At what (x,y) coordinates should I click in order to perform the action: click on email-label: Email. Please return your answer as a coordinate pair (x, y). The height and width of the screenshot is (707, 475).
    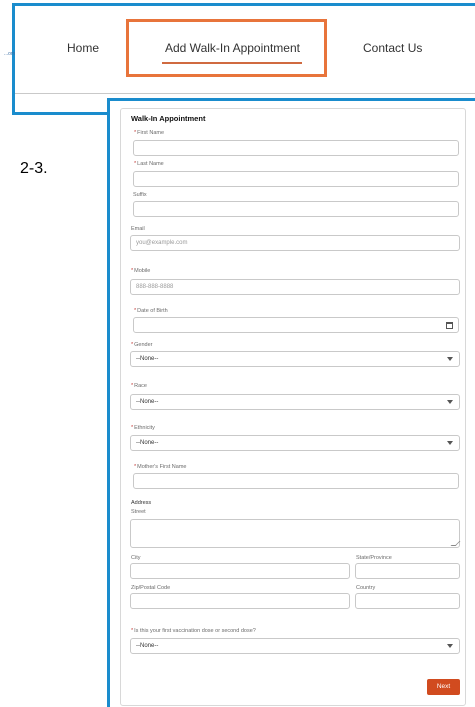
    Looking at the image, I should click on (138, 229).